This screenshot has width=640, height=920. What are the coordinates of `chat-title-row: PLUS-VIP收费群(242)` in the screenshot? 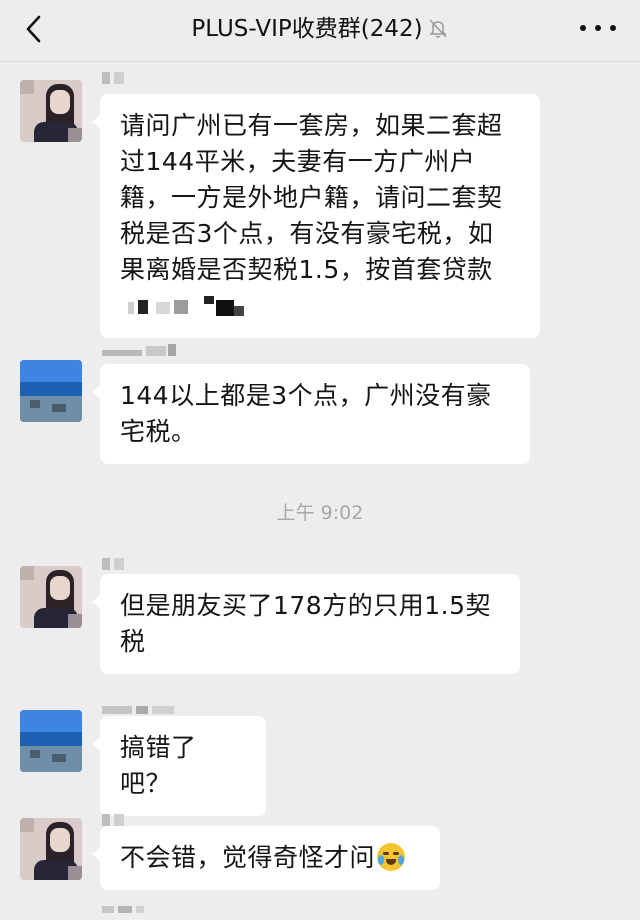 It's located at (320, 29).